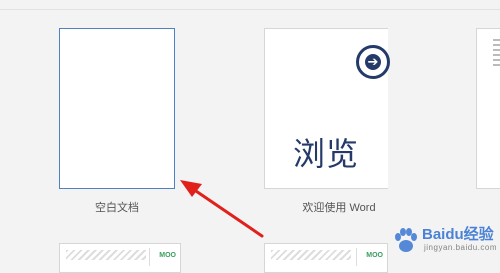 The height and width of the screenshot is (273, 500). Describe the element at coordinates (458, 234) in the screenshot. I see `watermark-name: Baidu经验` at that location.